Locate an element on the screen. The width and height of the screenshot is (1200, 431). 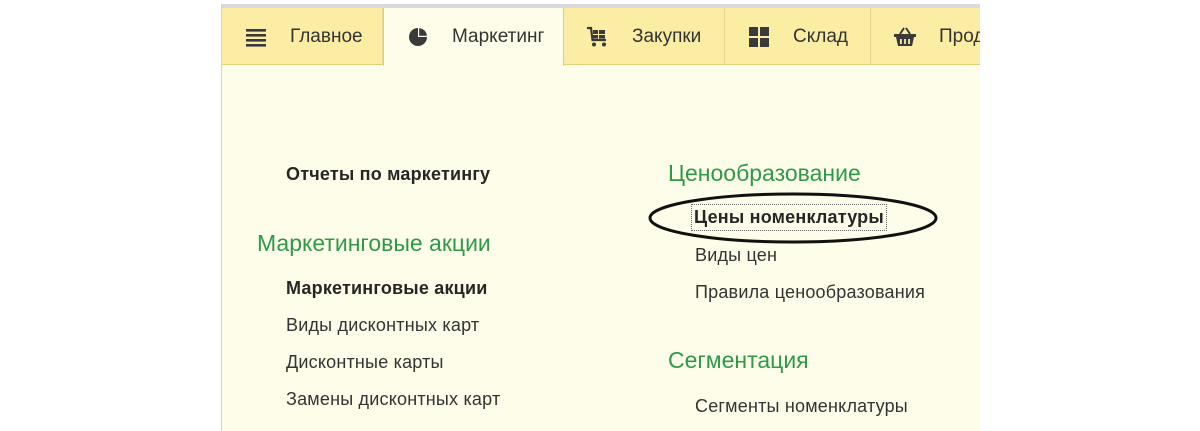
warehouse-grid-icon is located at coordinates (759, 37).